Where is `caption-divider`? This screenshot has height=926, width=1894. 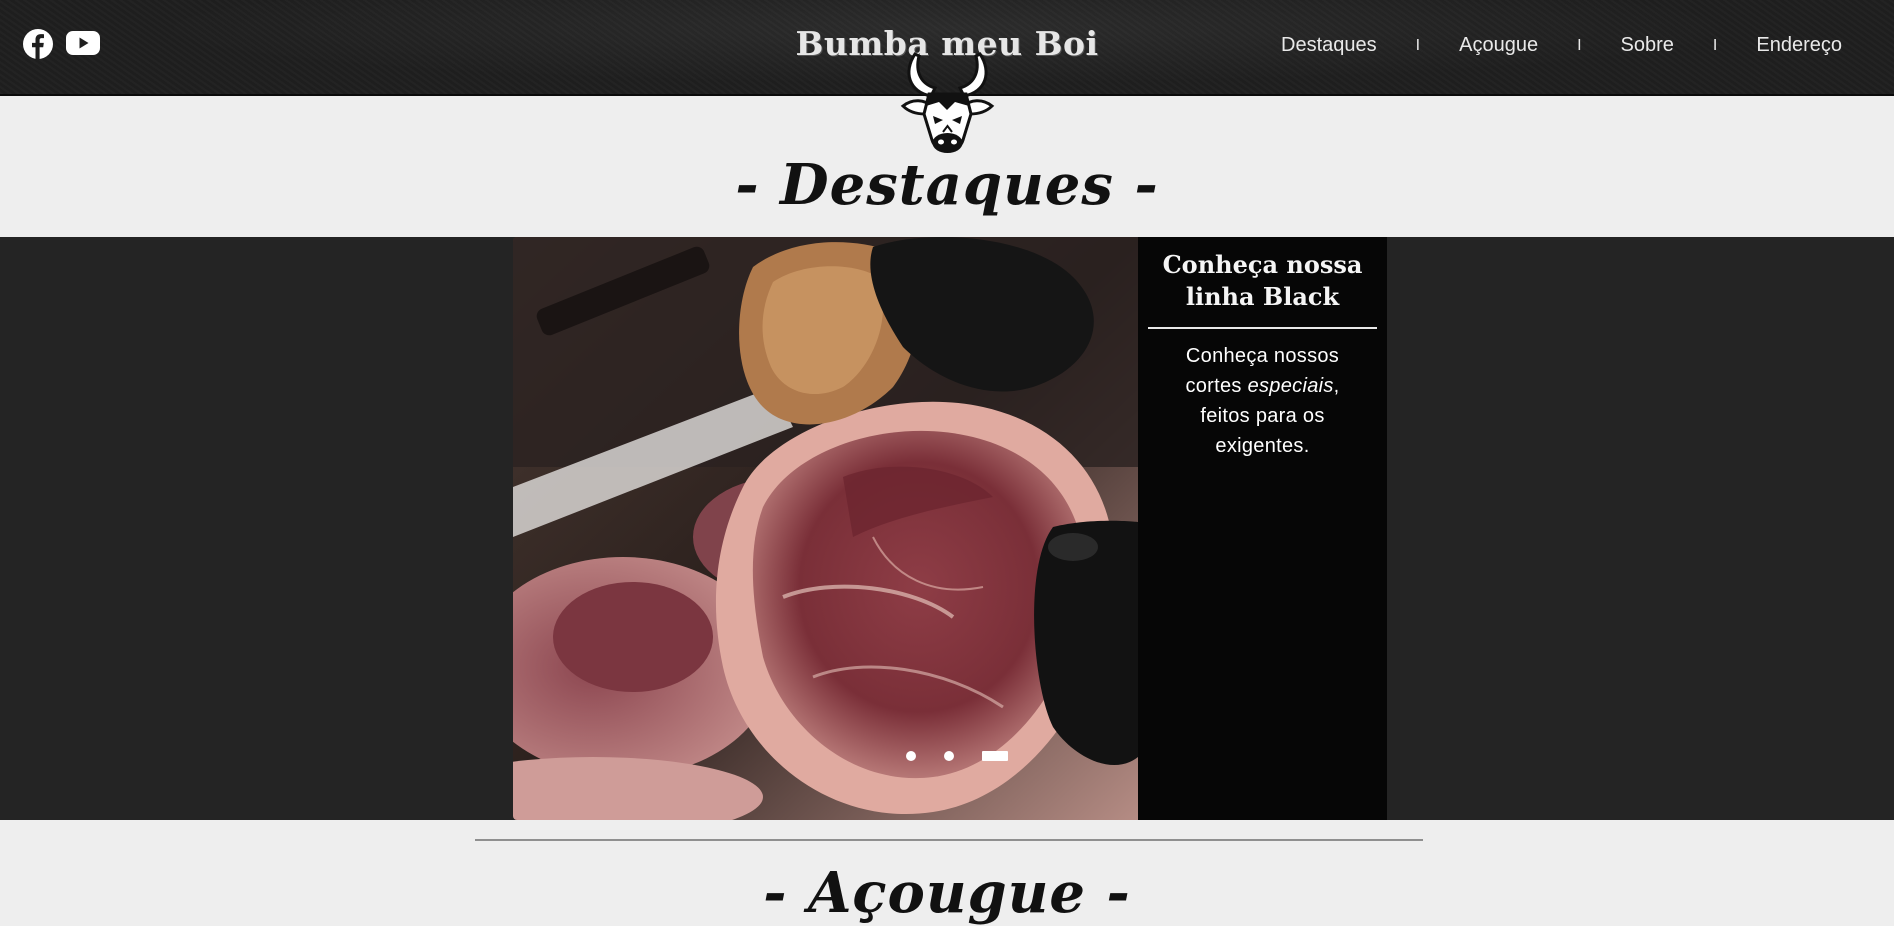 caption-divider is located at coordinates (1262, 328).